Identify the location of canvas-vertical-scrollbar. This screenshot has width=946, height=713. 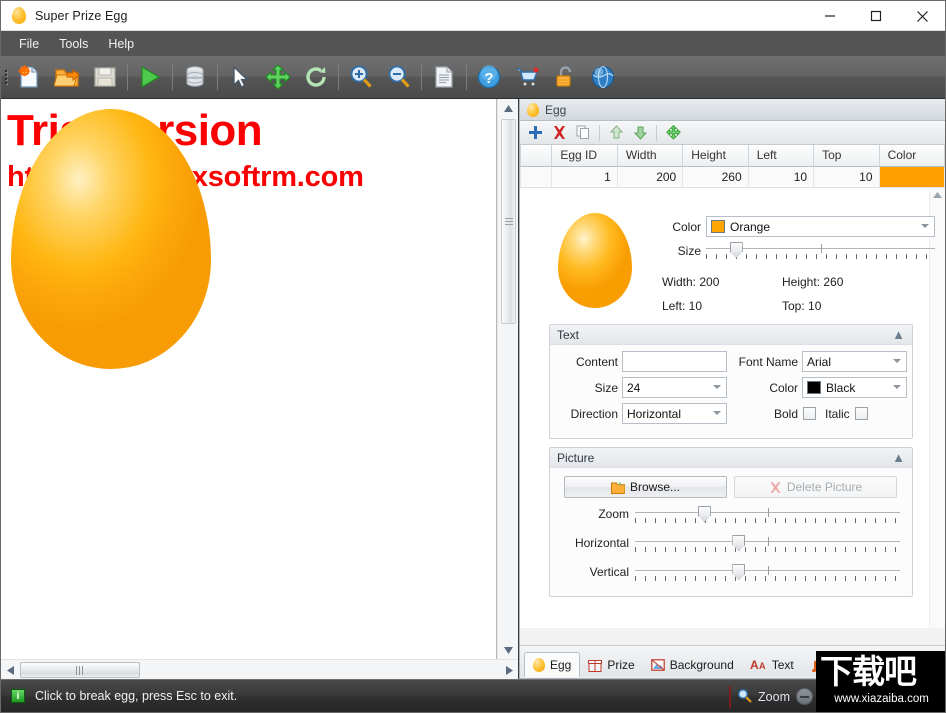
(507, 379).